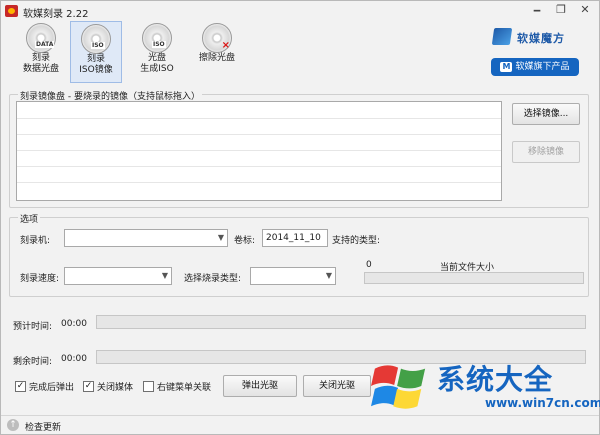 This screenshot has height=435, width=600. Describe the element at coordinates (300, 11) in the screenshot. I see `title-bar: 软媒刻录 2.22 🗕 ❐ ✕` at that location.